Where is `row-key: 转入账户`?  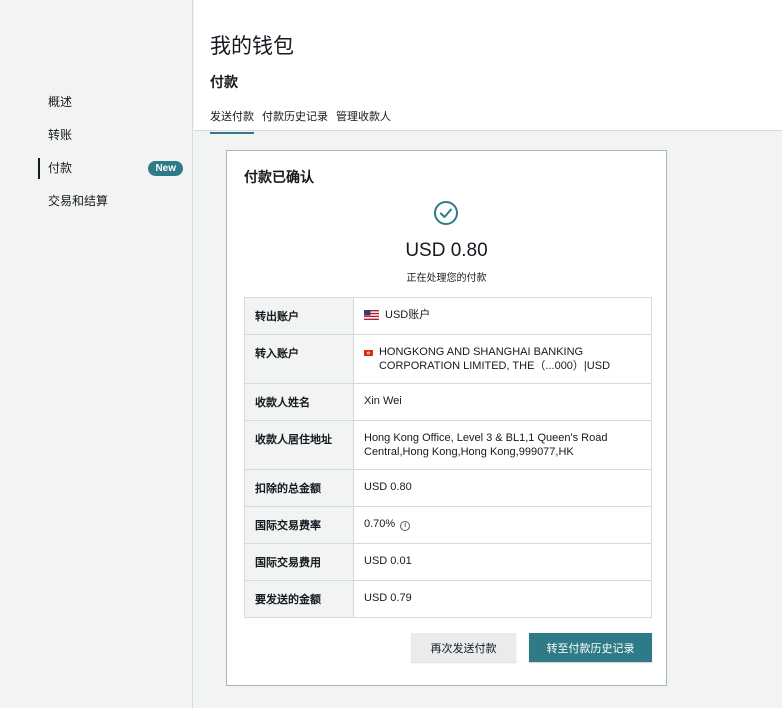 row-key: 转入账户 is located at coordinates (299, 359).